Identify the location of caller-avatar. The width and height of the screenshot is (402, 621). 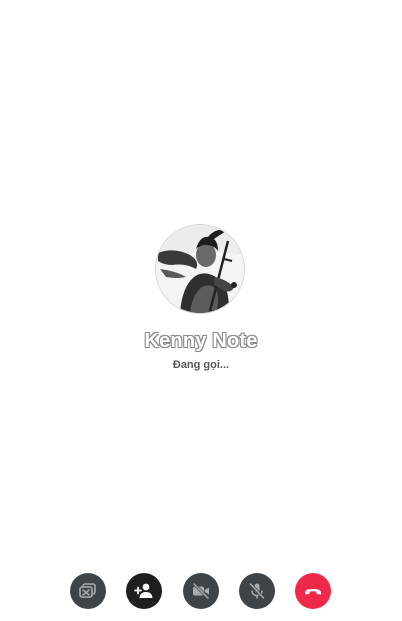
(200, 269).